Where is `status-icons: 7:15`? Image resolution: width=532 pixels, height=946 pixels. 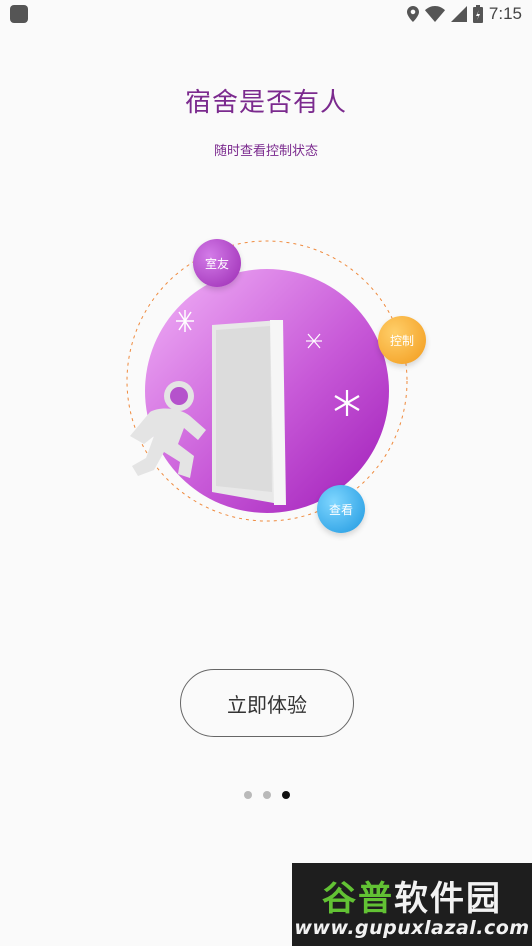 status-icons: 7:15 is located at coordinates (464, 14).